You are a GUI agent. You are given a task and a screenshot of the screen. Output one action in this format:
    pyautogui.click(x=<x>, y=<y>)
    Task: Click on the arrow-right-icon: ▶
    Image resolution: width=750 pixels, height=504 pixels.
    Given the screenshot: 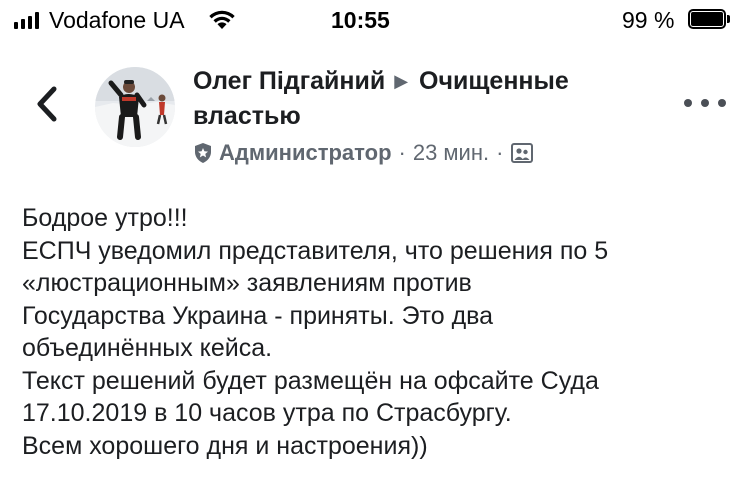 What is the action you would take?
    pyautogui.click(x=401, y=81)
    